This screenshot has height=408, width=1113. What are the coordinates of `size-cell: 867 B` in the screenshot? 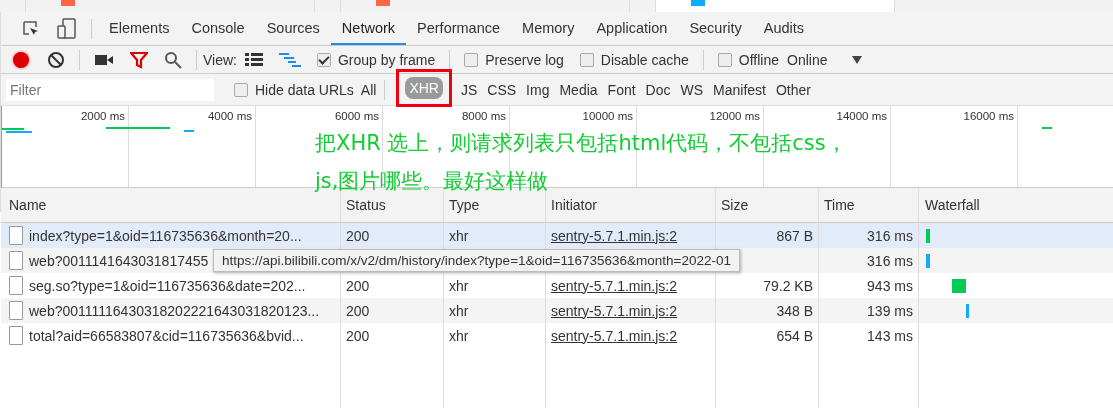 It's located at (794, 235).